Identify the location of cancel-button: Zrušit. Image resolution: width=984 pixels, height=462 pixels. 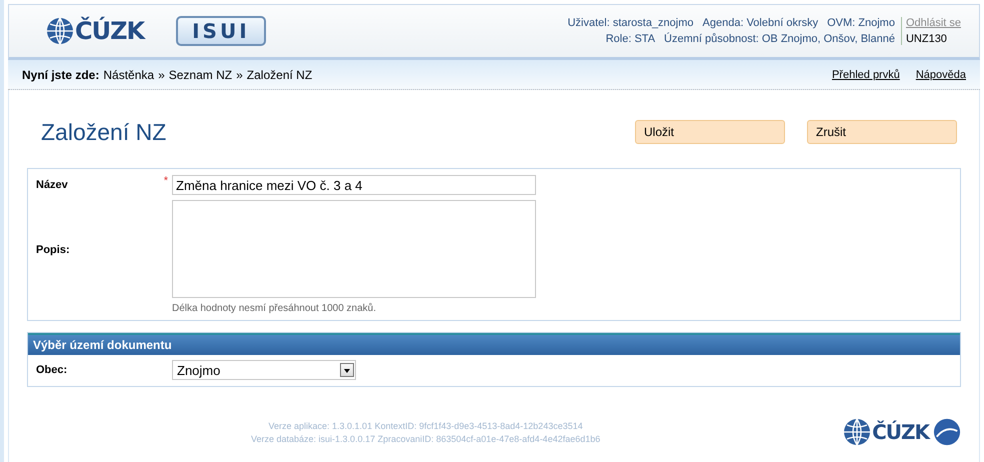
(882, 132).